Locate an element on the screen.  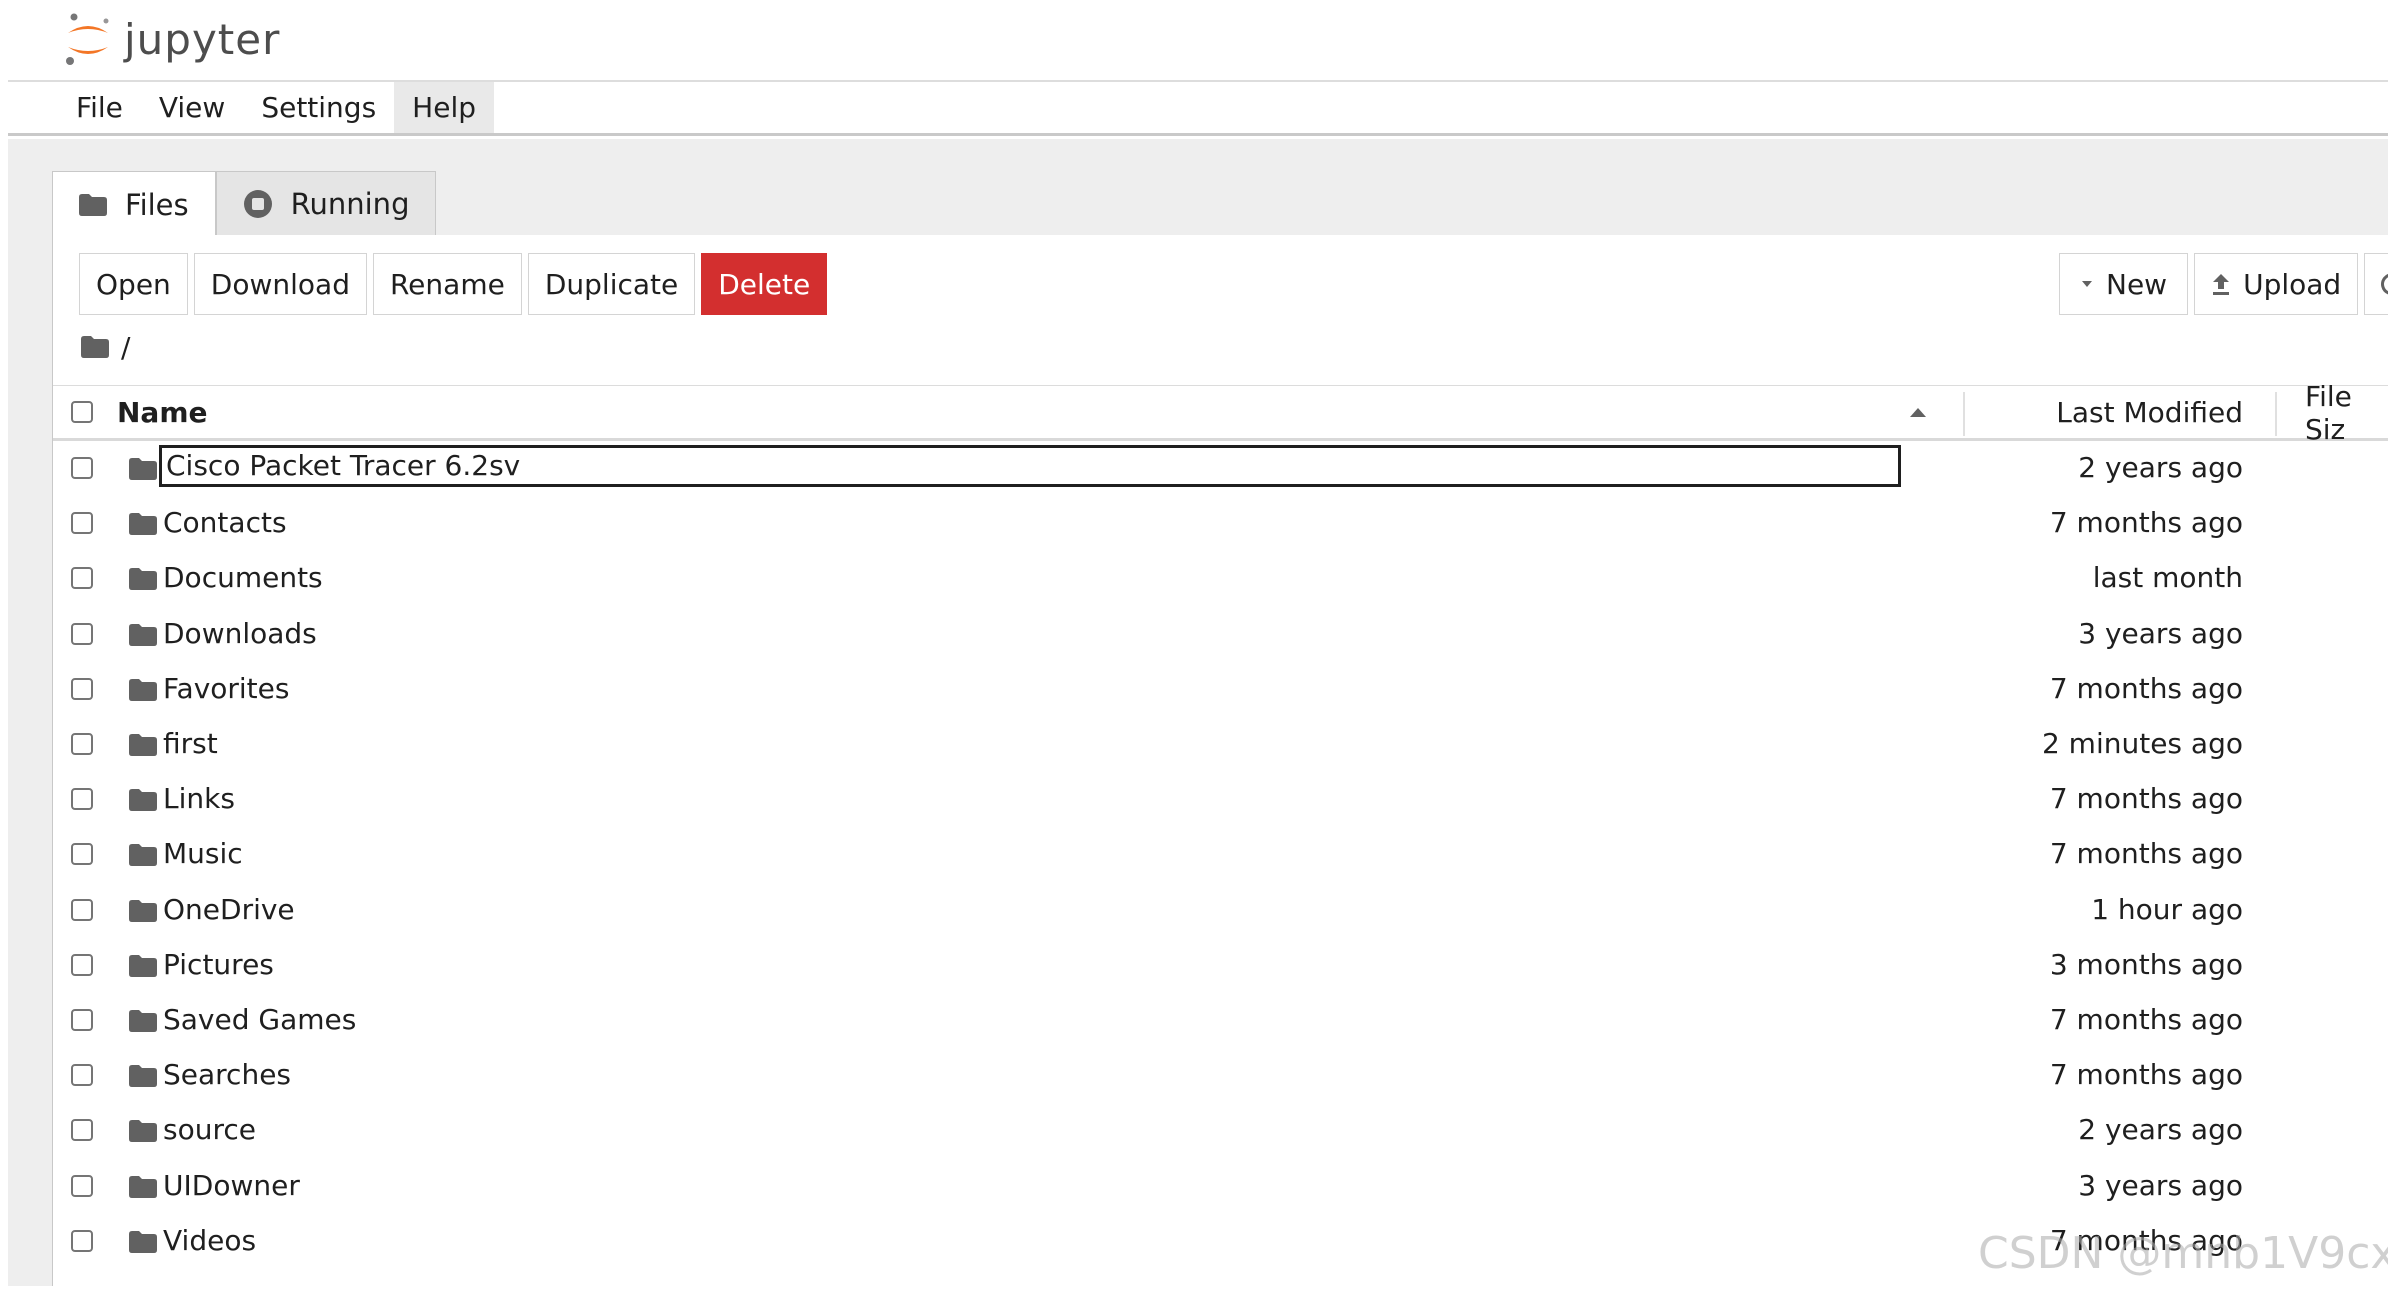
file-row: Favorites 7 months ago is located at coordinates (1220, 689).